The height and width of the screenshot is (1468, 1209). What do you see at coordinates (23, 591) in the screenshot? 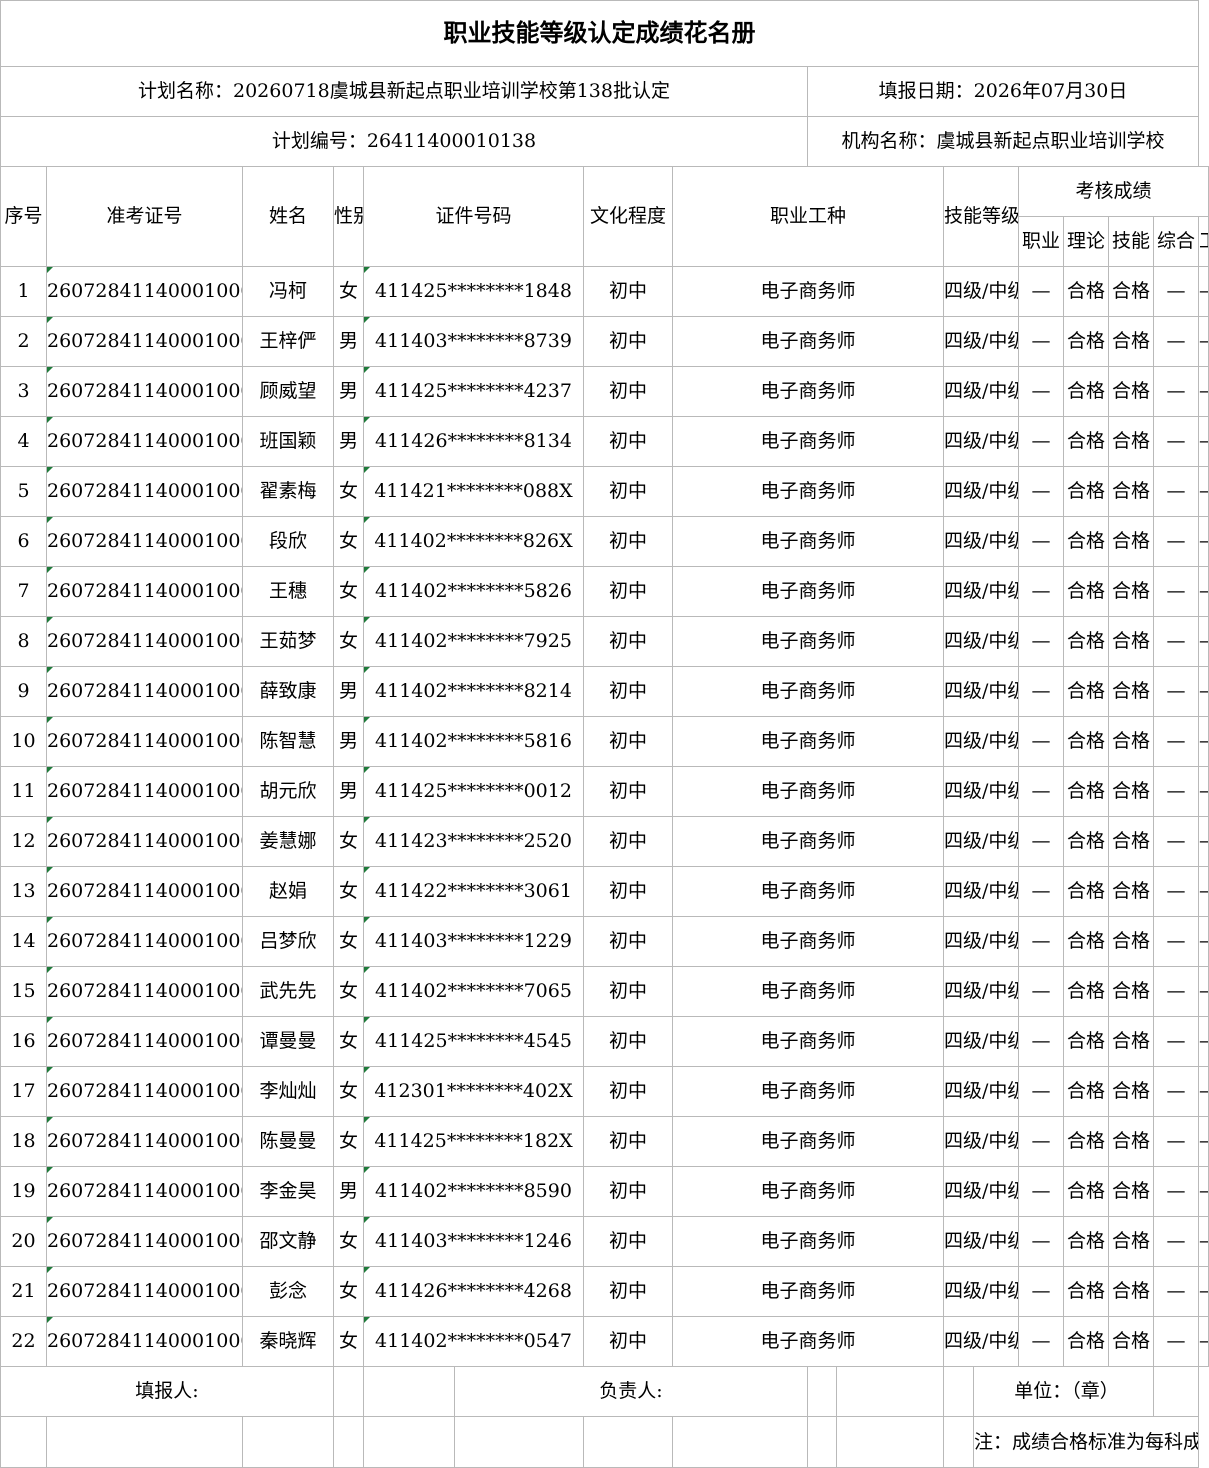
I see `row-seq: 7` at bounding box center [23, 591].